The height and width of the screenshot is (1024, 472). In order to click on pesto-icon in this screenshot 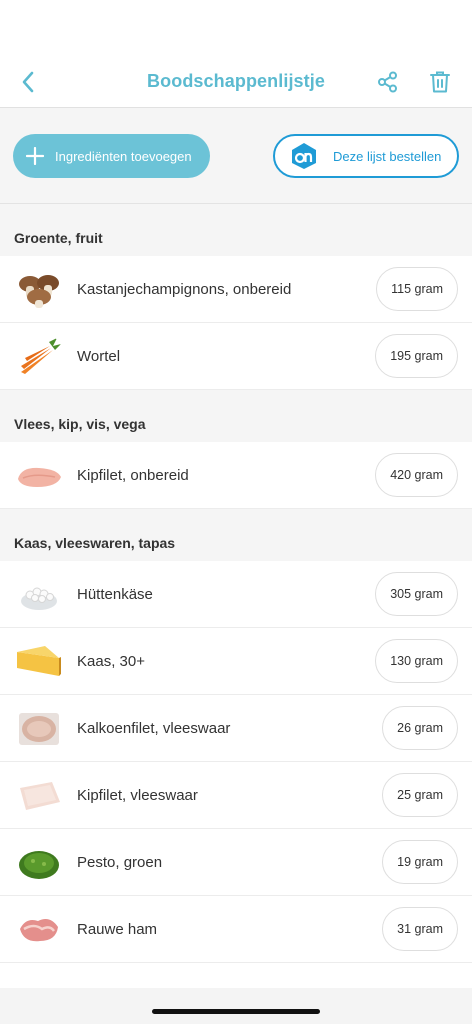, I will do `click(39, 863)`.